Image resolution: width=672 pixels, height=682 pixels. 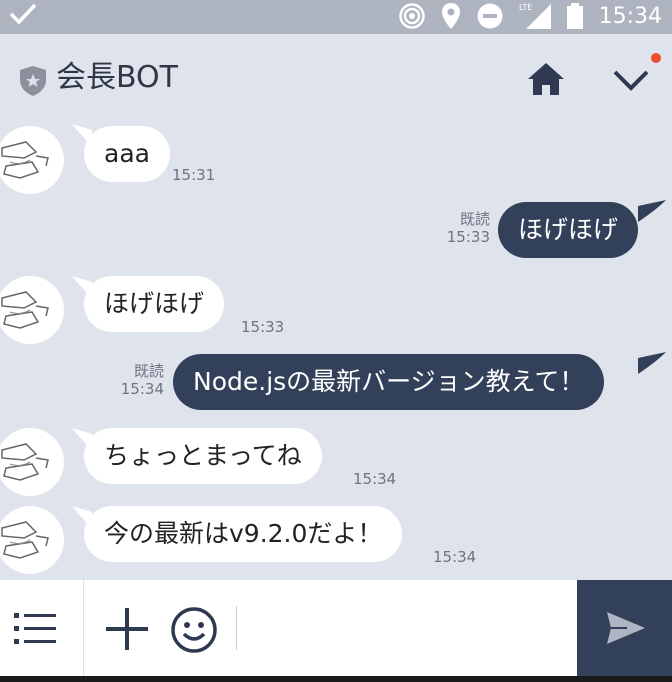 What do you see at coordinates (36, 628) in the screenshot?
I see `menu-list-icon` at bounding box center [36, 628].